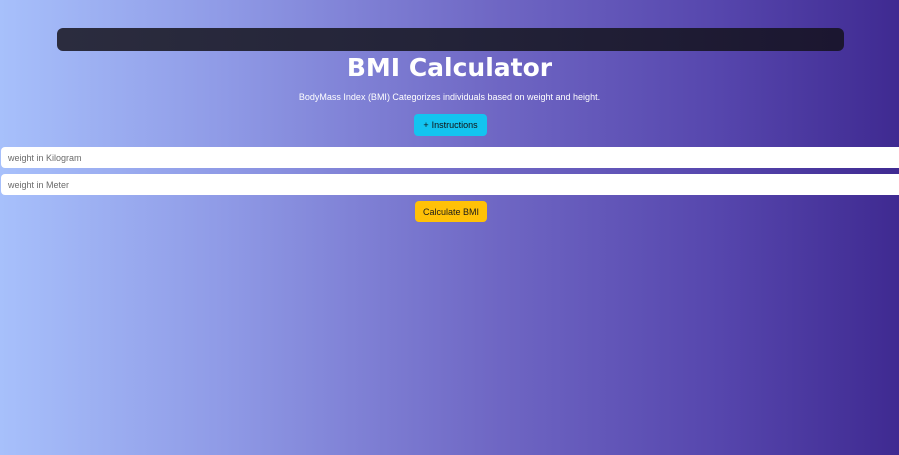  What do you see at coordinates (449, 67) in the screenshot?
I see `page-title: BMI Calculator` at bounding box center [449, 67].